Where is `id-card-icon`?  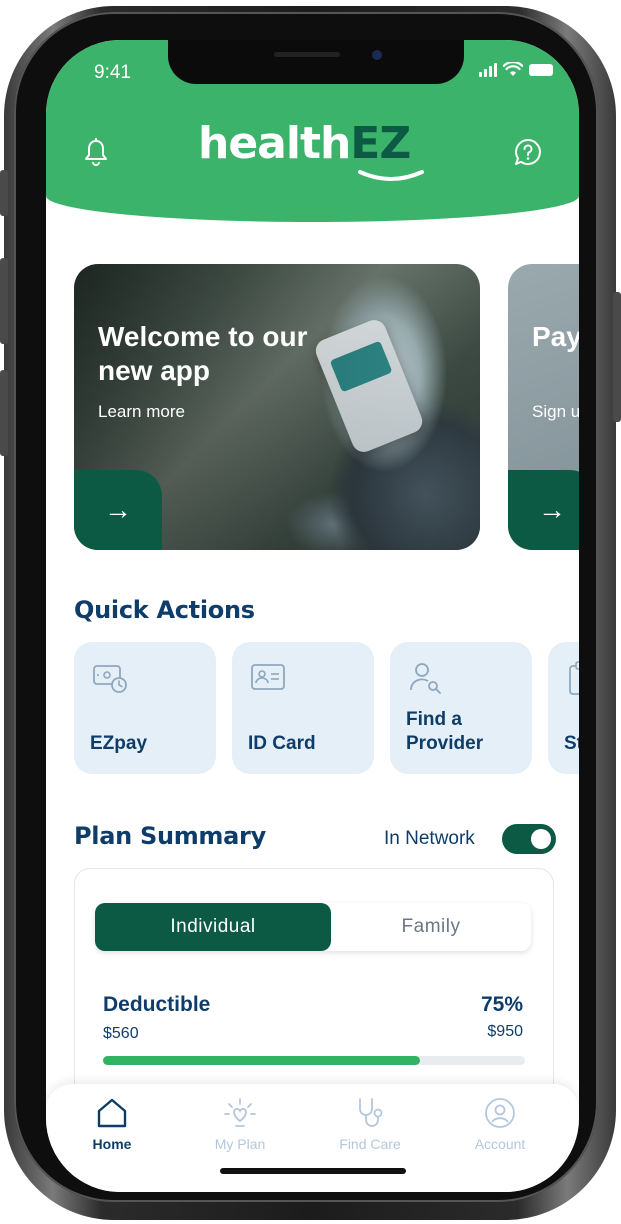 id-card-icon is located at coordinates (268, 677).